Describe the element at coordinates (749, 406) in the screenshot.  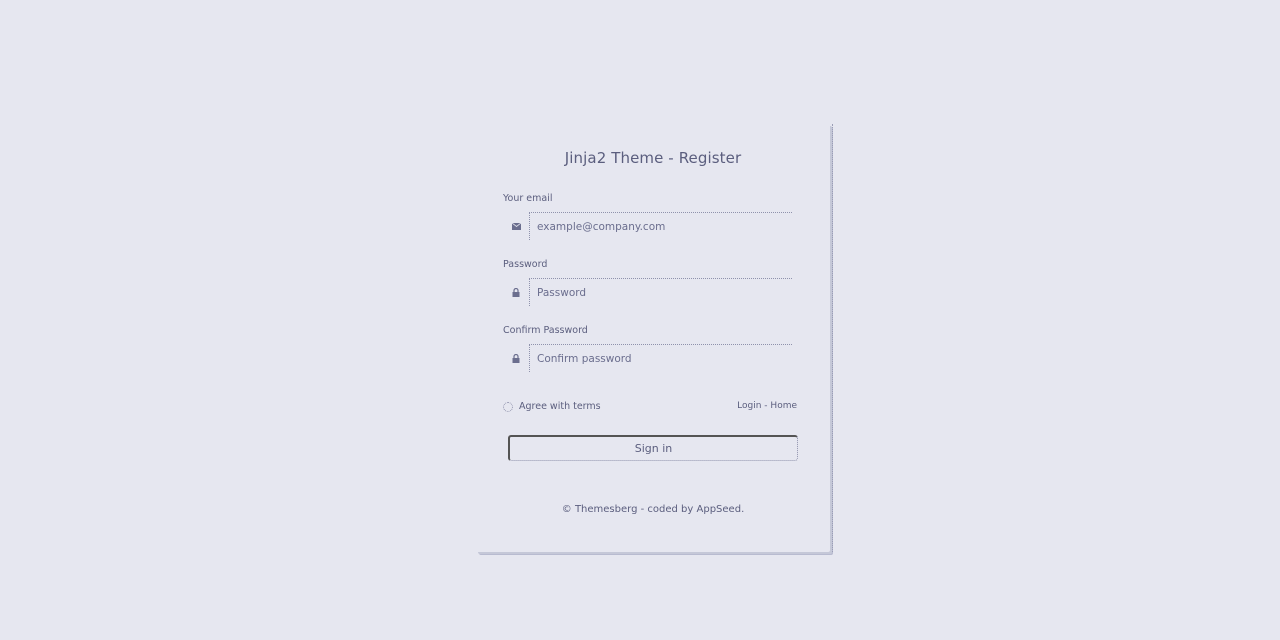
I see `login-link: Login` at that location.